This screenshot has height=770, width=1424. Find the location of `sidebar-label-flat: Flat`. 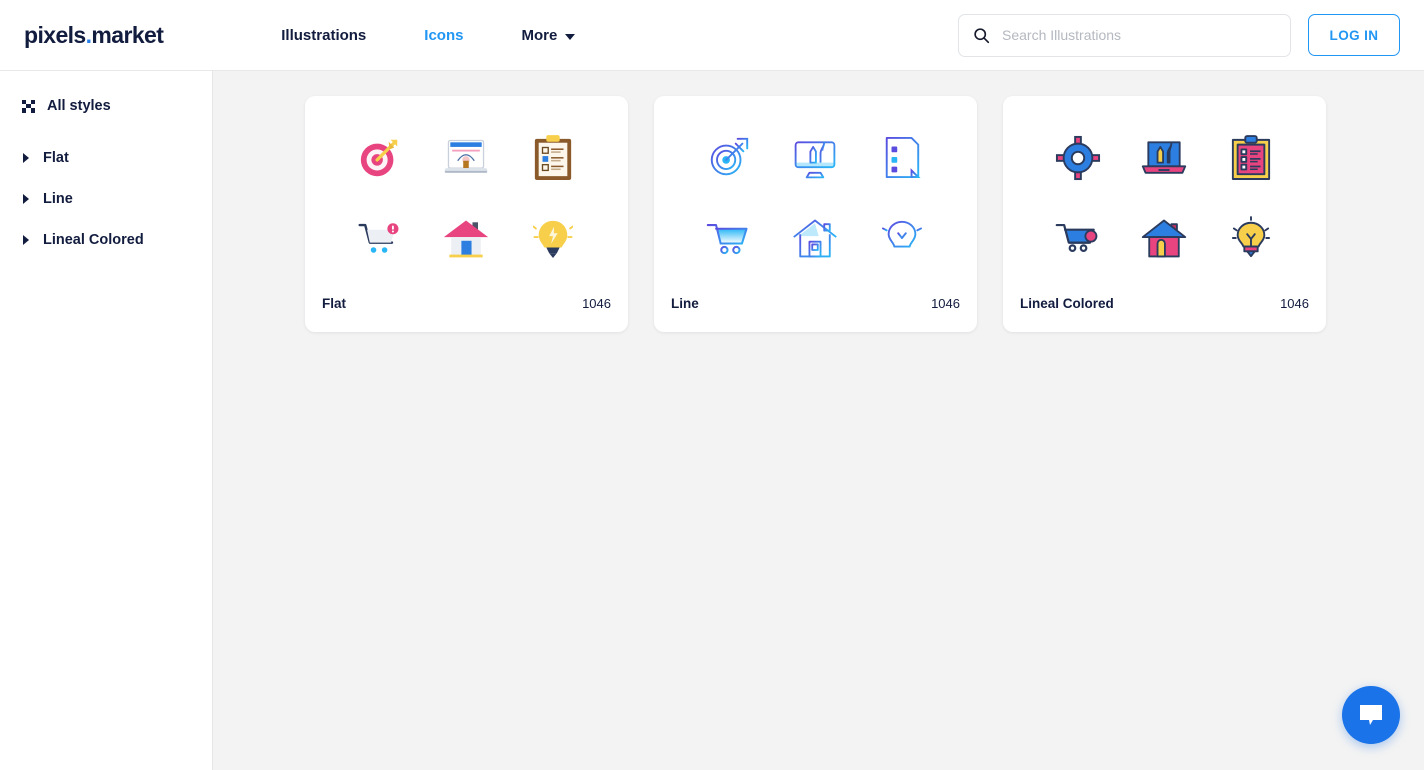

sidebar-label-flat: Flat is located at coordinates (56, 158).